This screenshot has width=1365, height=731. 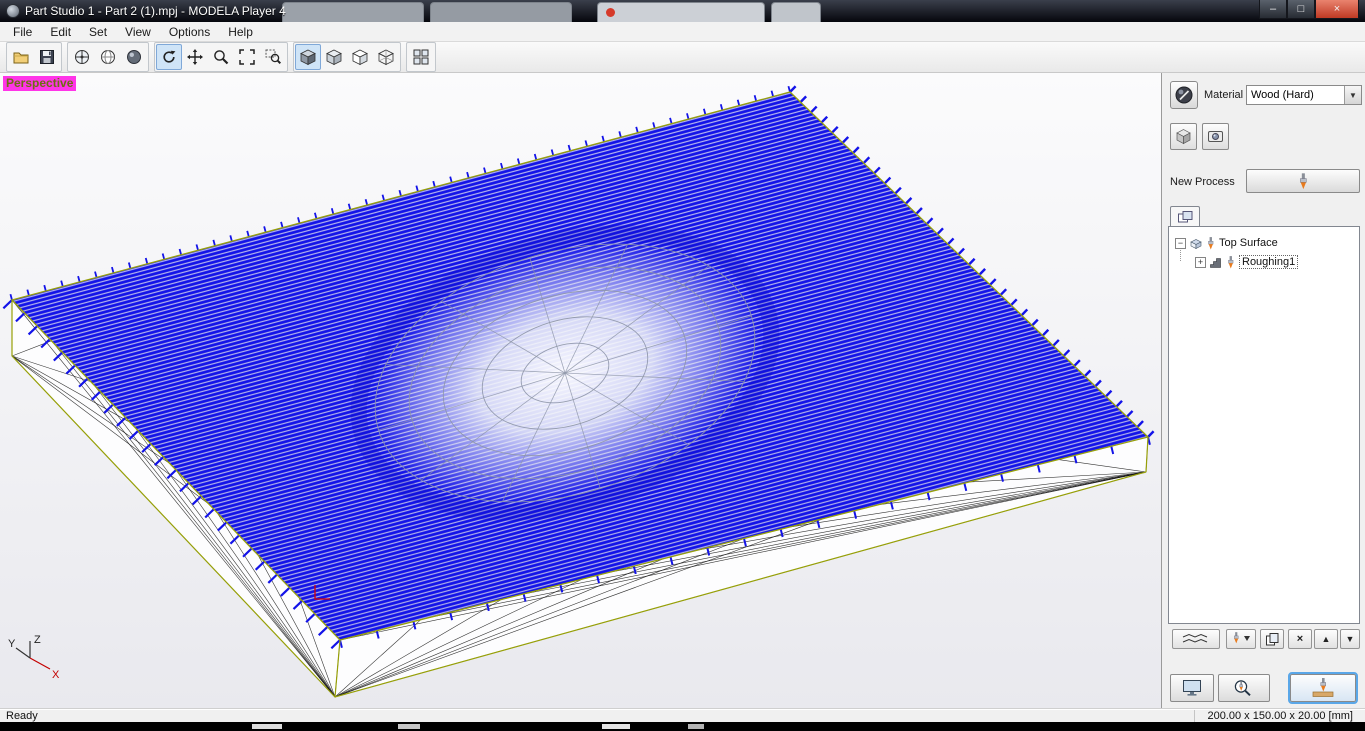 What do you see at coordinates (12, 644) in the screenshot?
I see `axis-y-label: Y` at bounding box center [12, 644].